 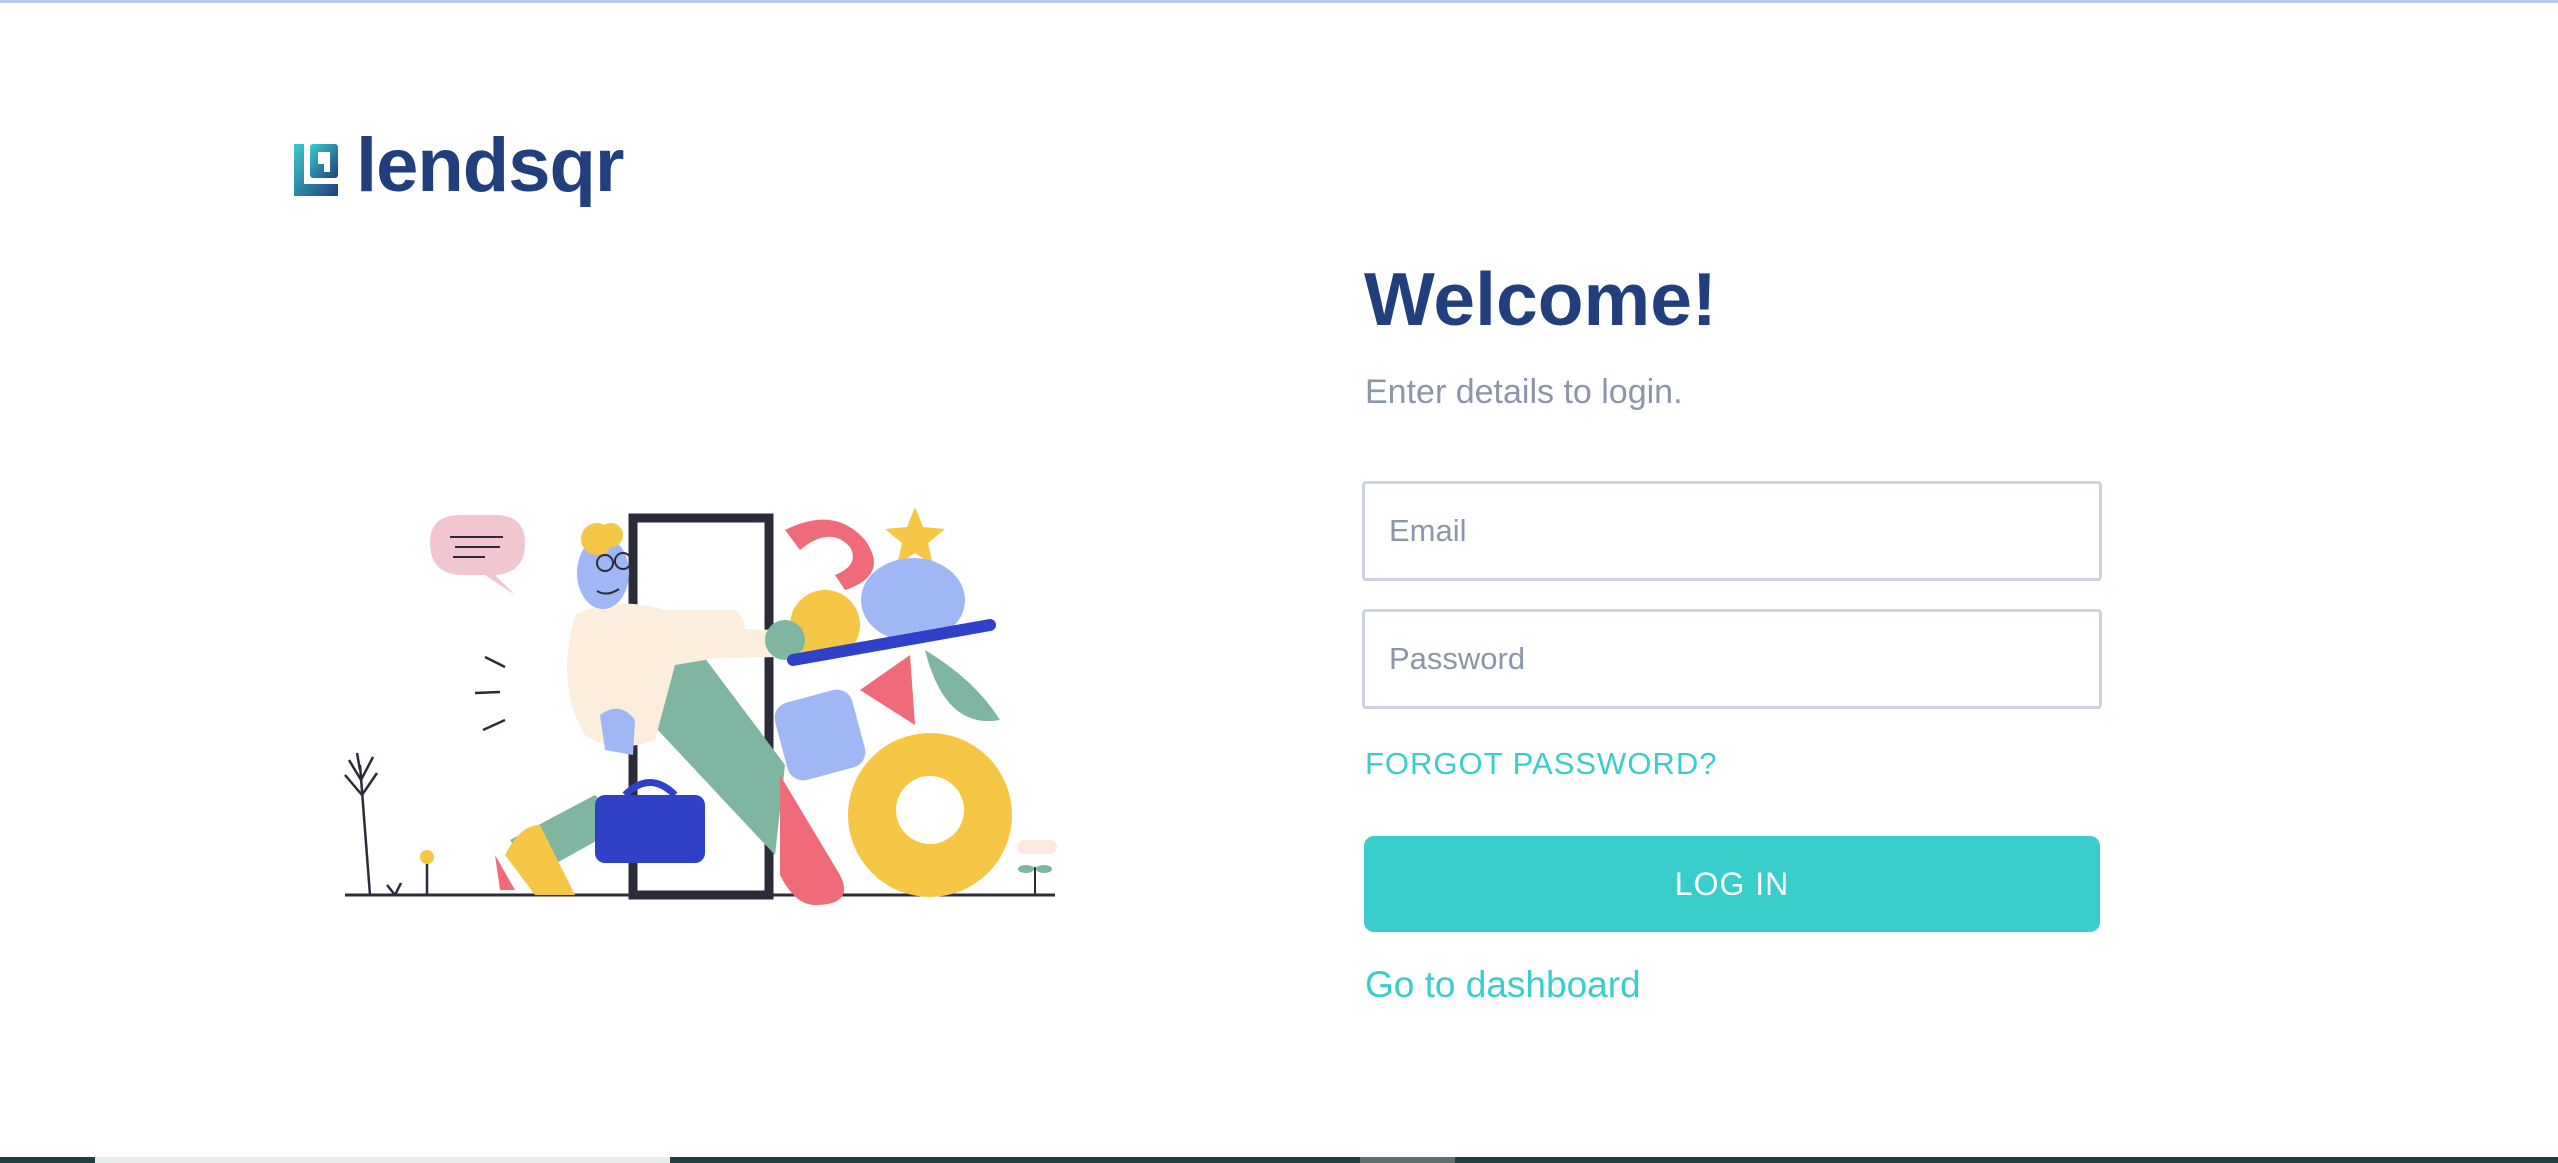 I want to click on login-button: LOG IN, so click(x=1732, y=884).